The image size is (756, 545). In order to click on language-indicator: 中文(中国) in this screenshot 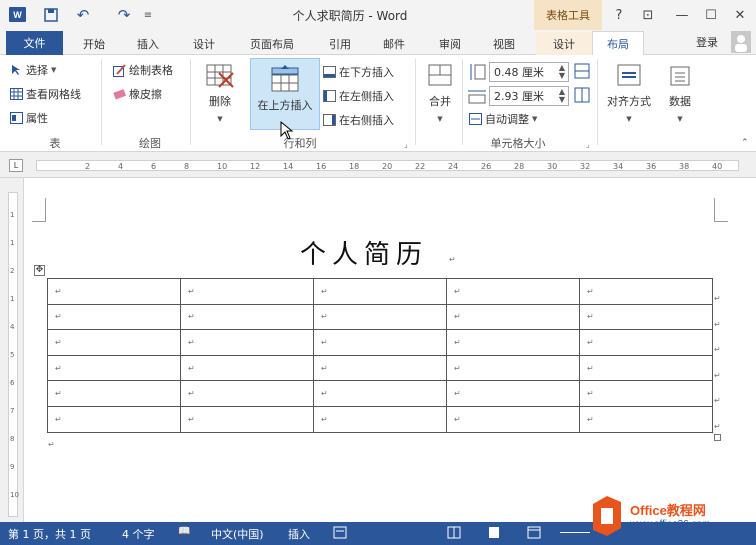, I will do `click(237, 534)`.